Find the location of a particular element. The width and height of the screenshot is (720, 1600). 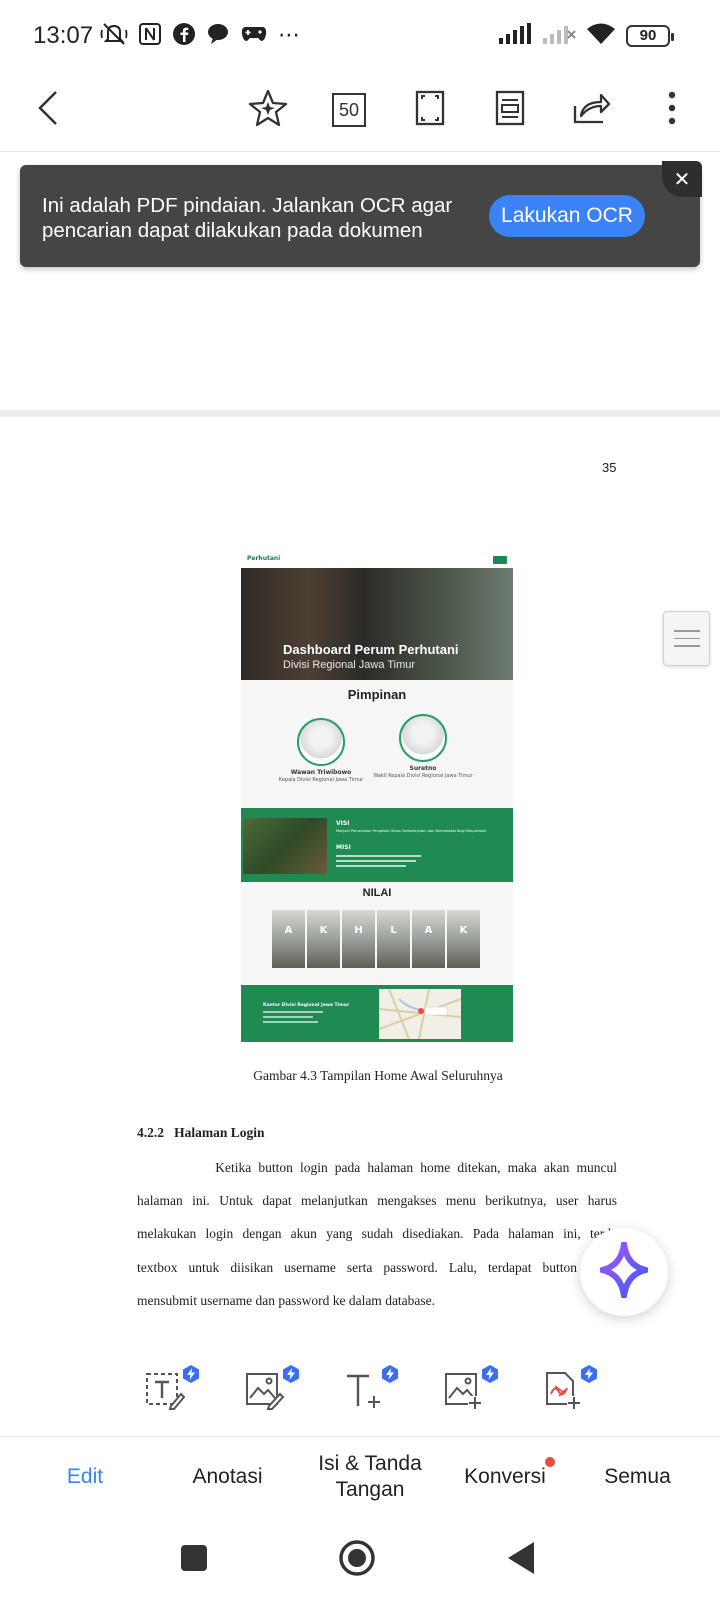

figure-navbar: Perhutani is located at coordinates (377, 560).